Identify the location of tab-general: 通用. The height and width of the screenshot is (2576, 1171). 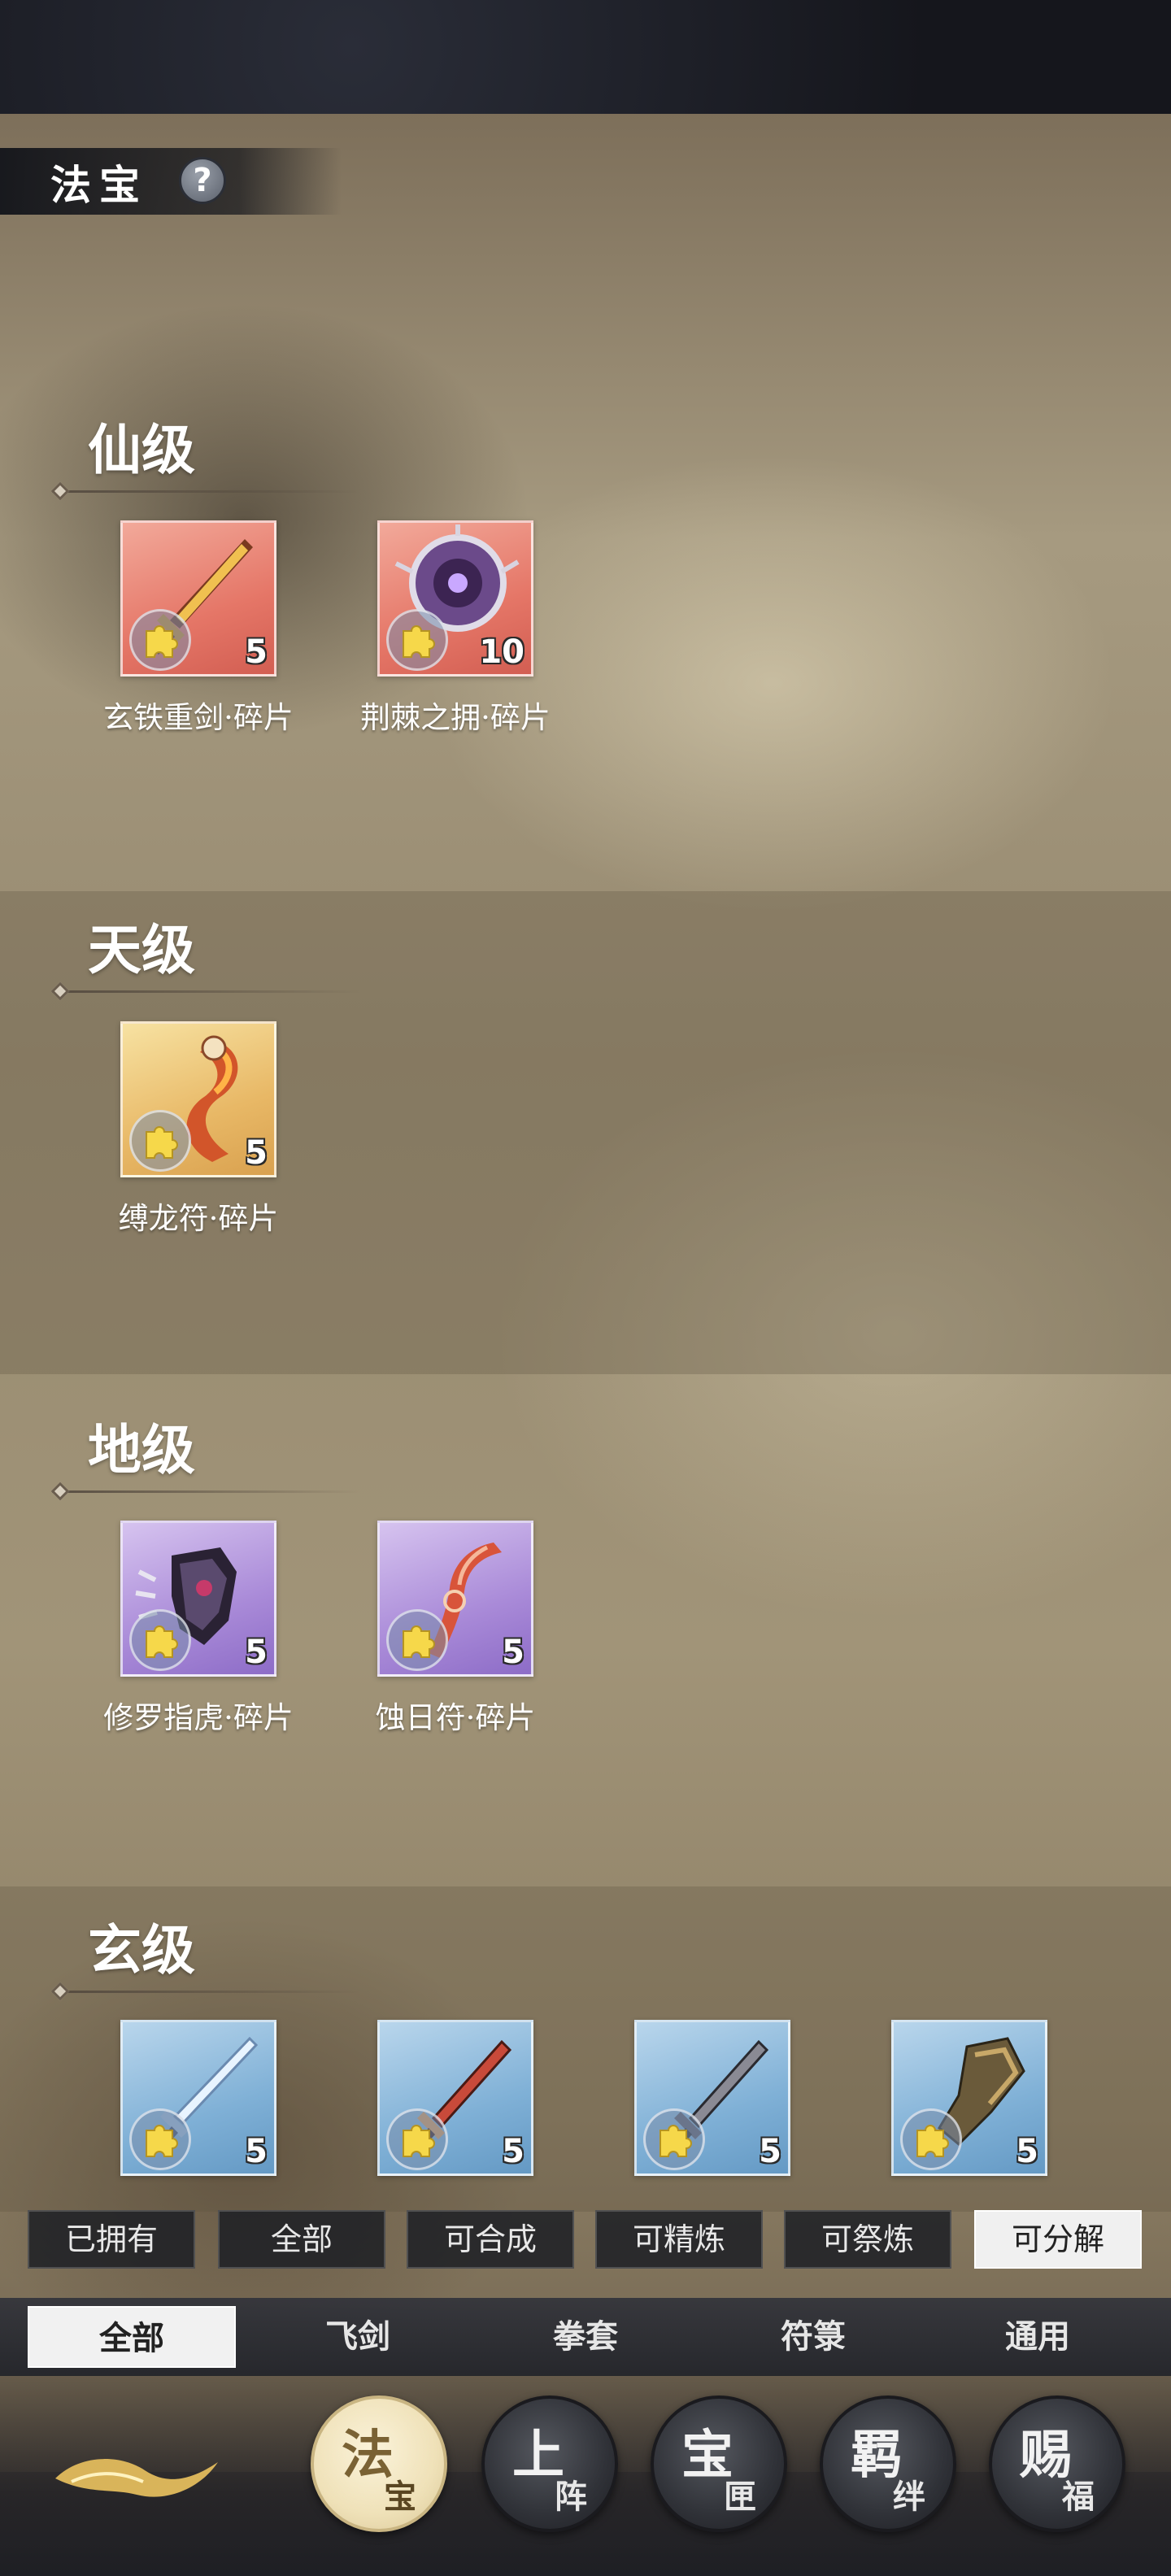
(1037, 2337).